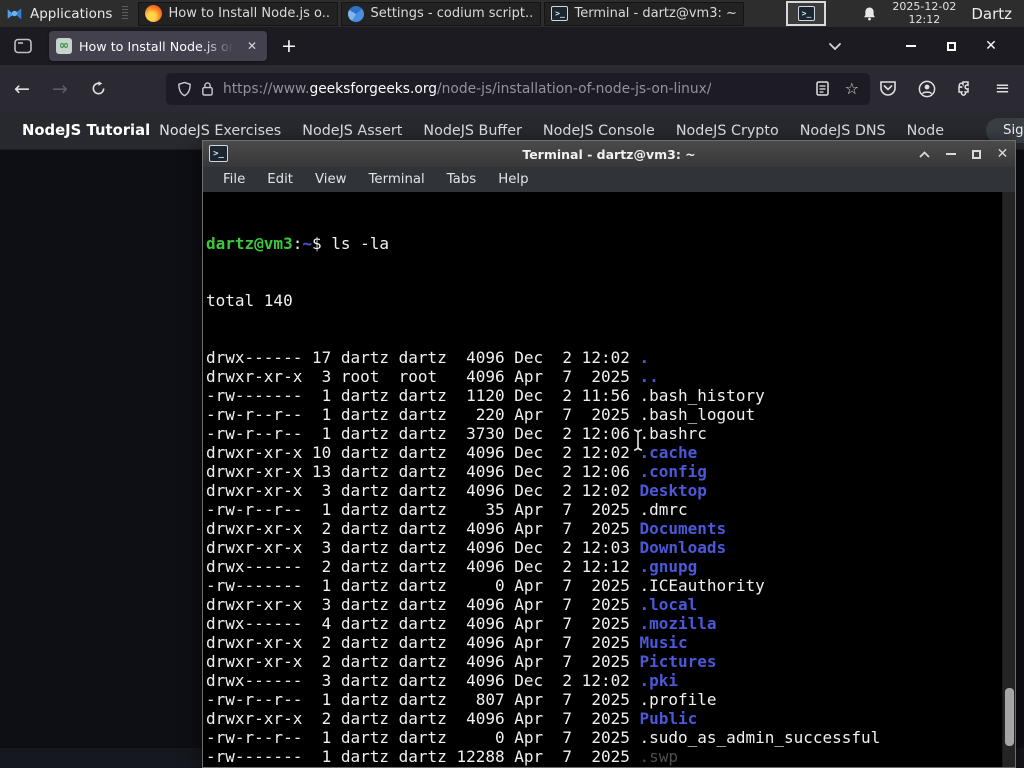  I want to click on minimize-button, so click(911, 46).